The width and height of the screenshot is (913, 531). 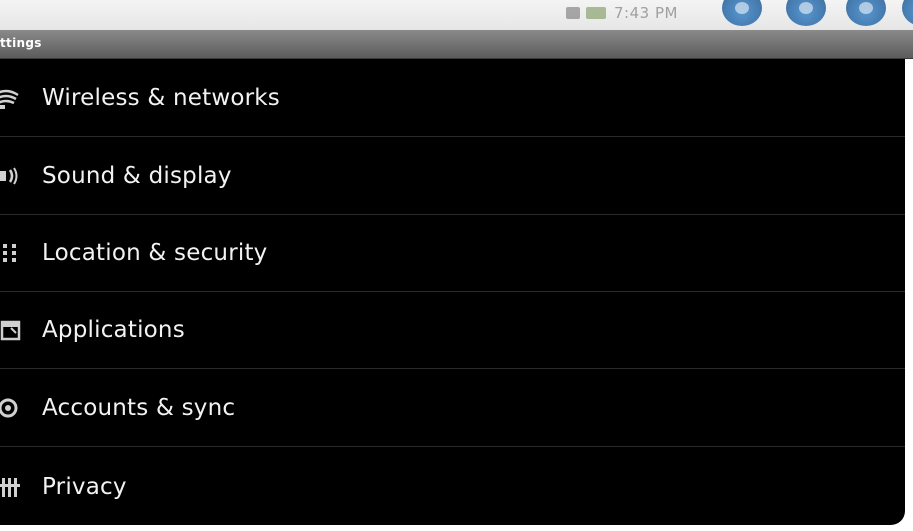 What do you see at coordinates (12, 176) in the screenshot?
I see `sound-icon` at bounding box center [12, 176].